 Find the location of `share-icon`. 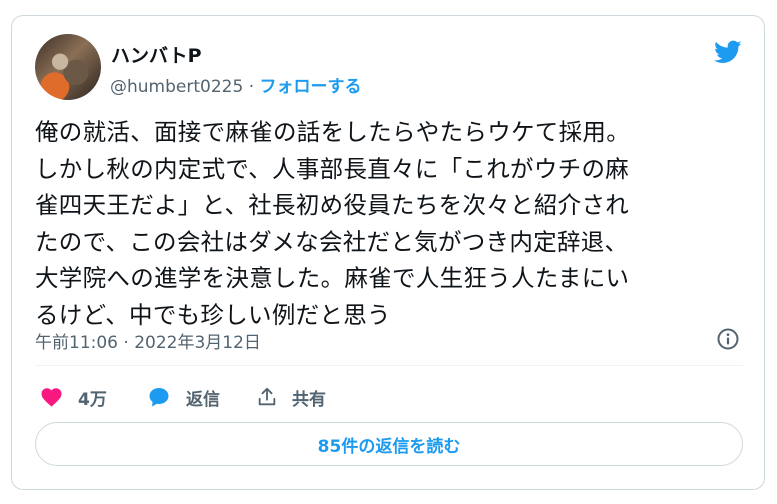

share-icon is located at coordinates (267, 396).